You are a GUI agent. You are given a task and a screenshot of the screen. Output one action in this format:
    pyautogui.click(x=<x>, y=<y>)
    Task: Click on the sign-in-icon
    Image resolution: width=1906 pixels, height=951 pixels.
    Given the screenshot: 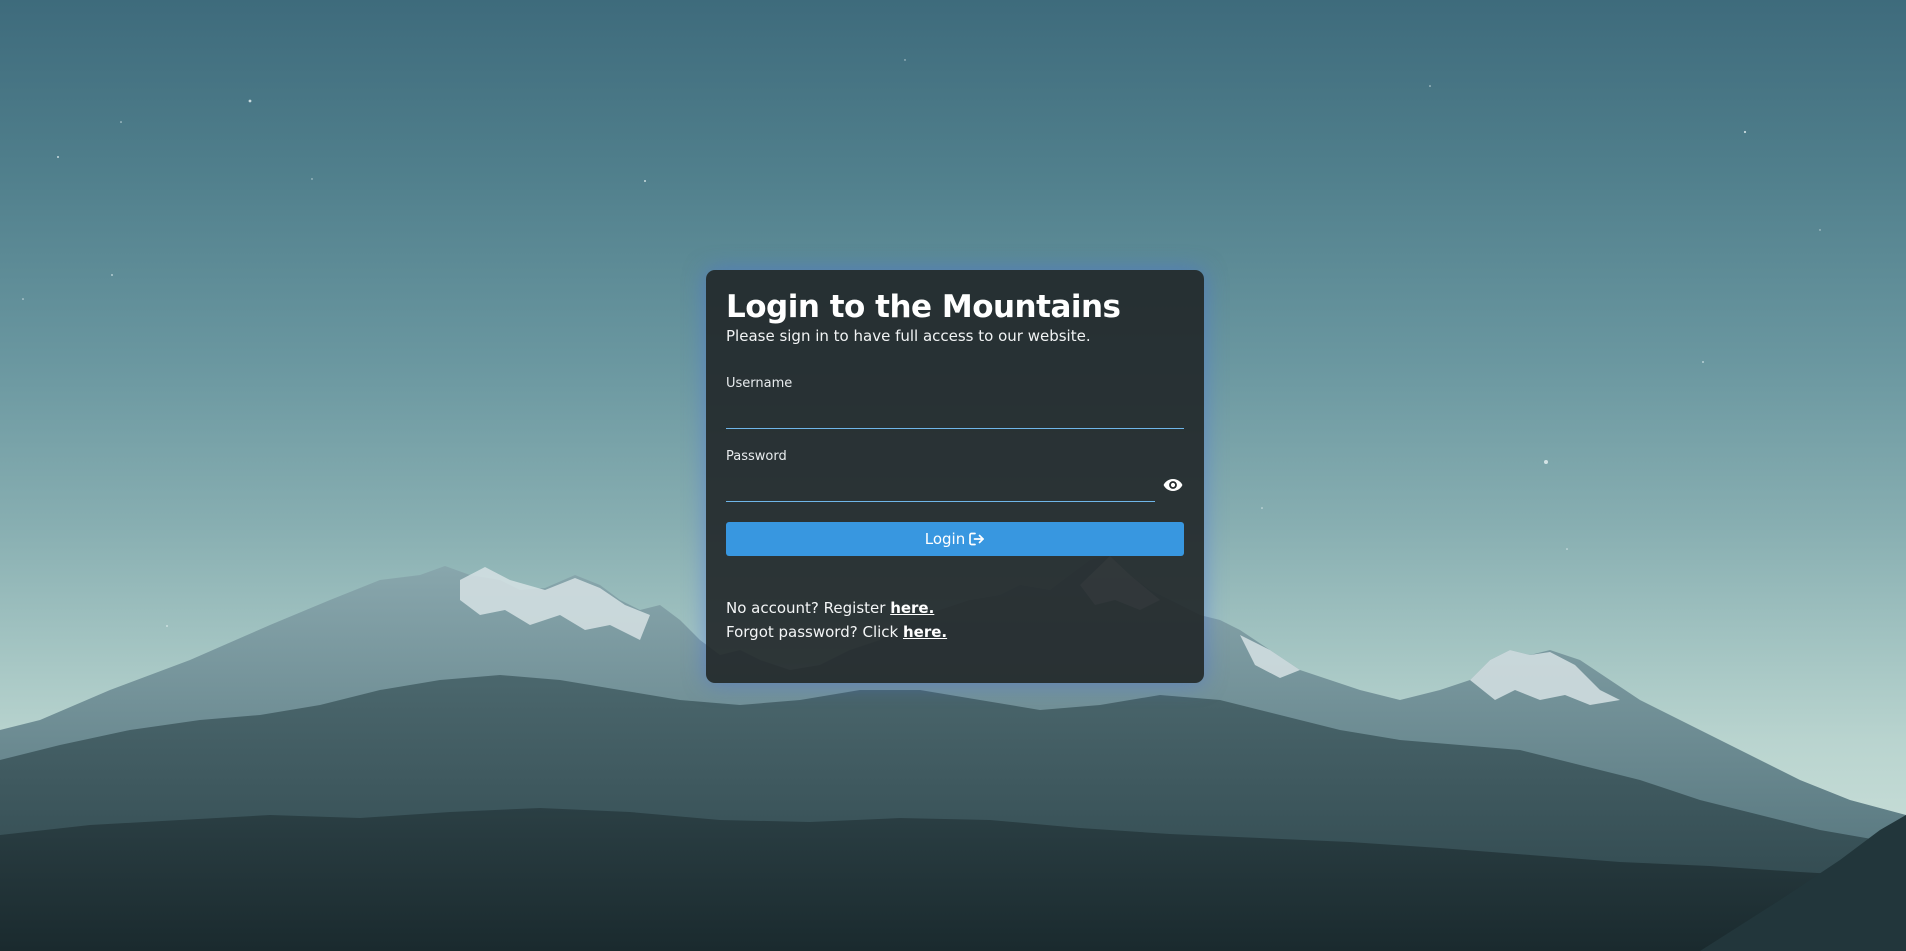 What is the action you would take?
    pyautogui.click(x=977, y=539)
    